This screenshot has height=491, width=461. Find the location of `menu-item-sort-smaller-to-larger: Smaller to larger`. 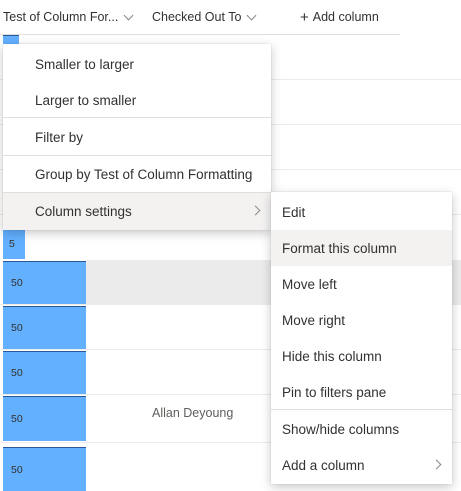

menu-item-sort-smaller-to-larger: Smaller to larger is located at coordinates (137, 64).